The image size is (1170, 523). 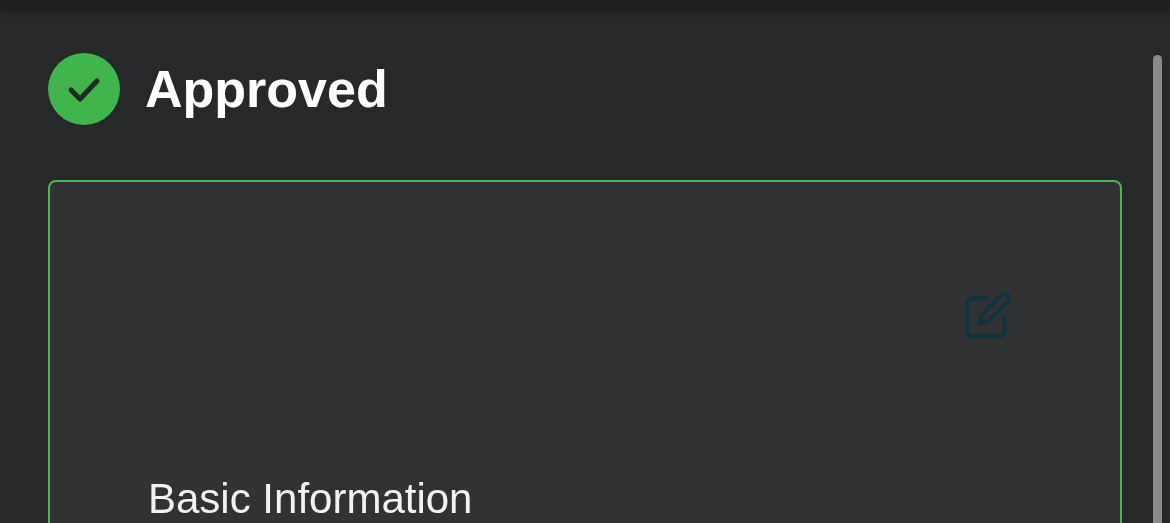 I want to click on scrollbar, so click(x=1157, y=289).